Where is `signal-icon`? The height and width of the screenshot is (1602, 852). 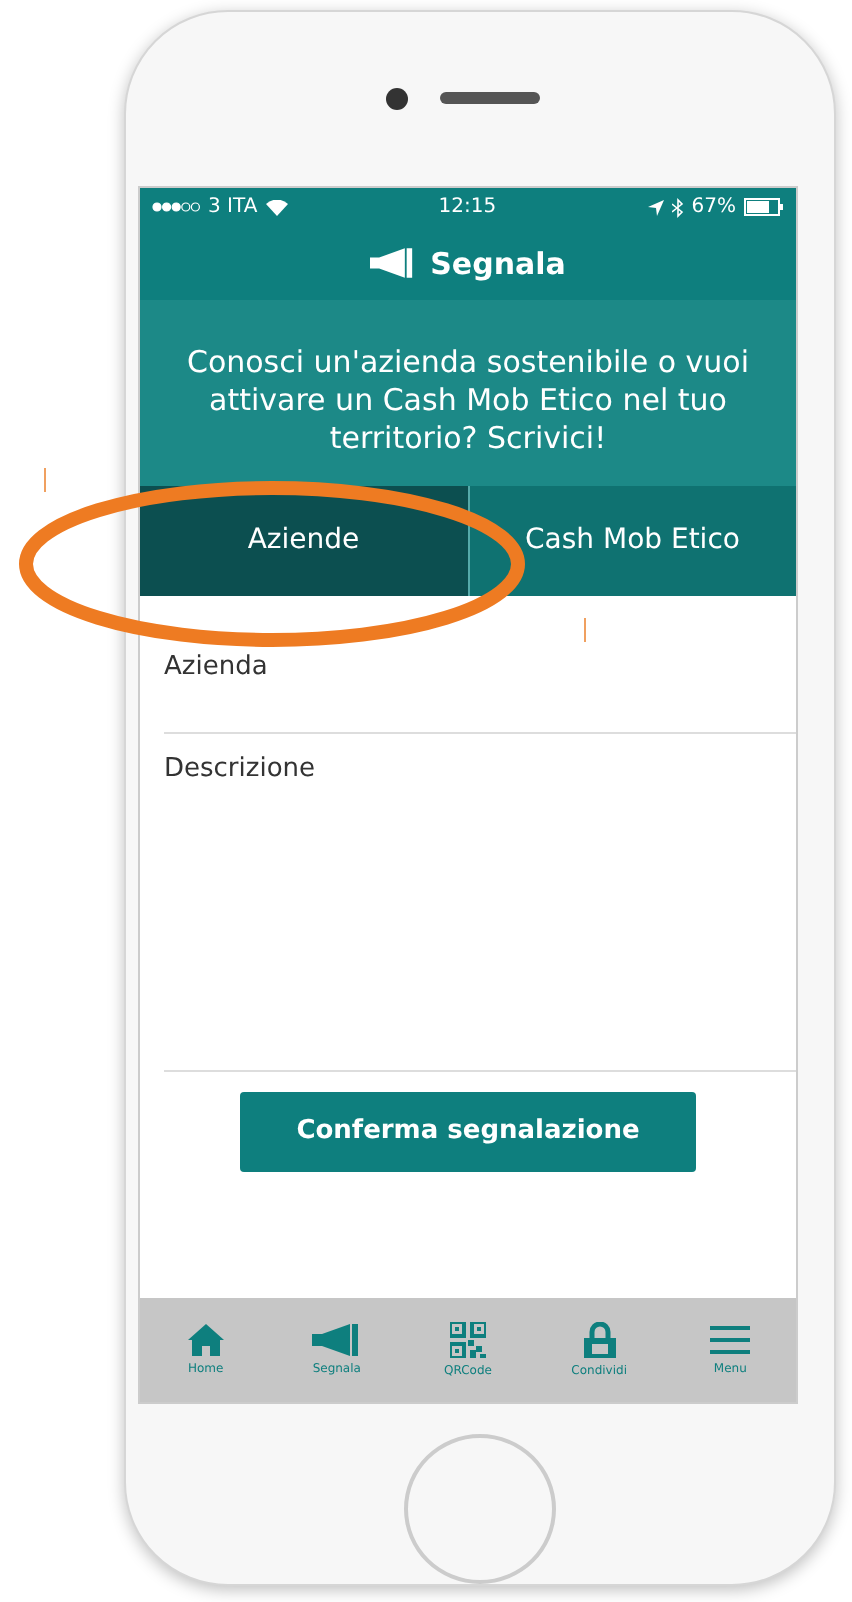 signal-icon is located at coordinates (176, 207).